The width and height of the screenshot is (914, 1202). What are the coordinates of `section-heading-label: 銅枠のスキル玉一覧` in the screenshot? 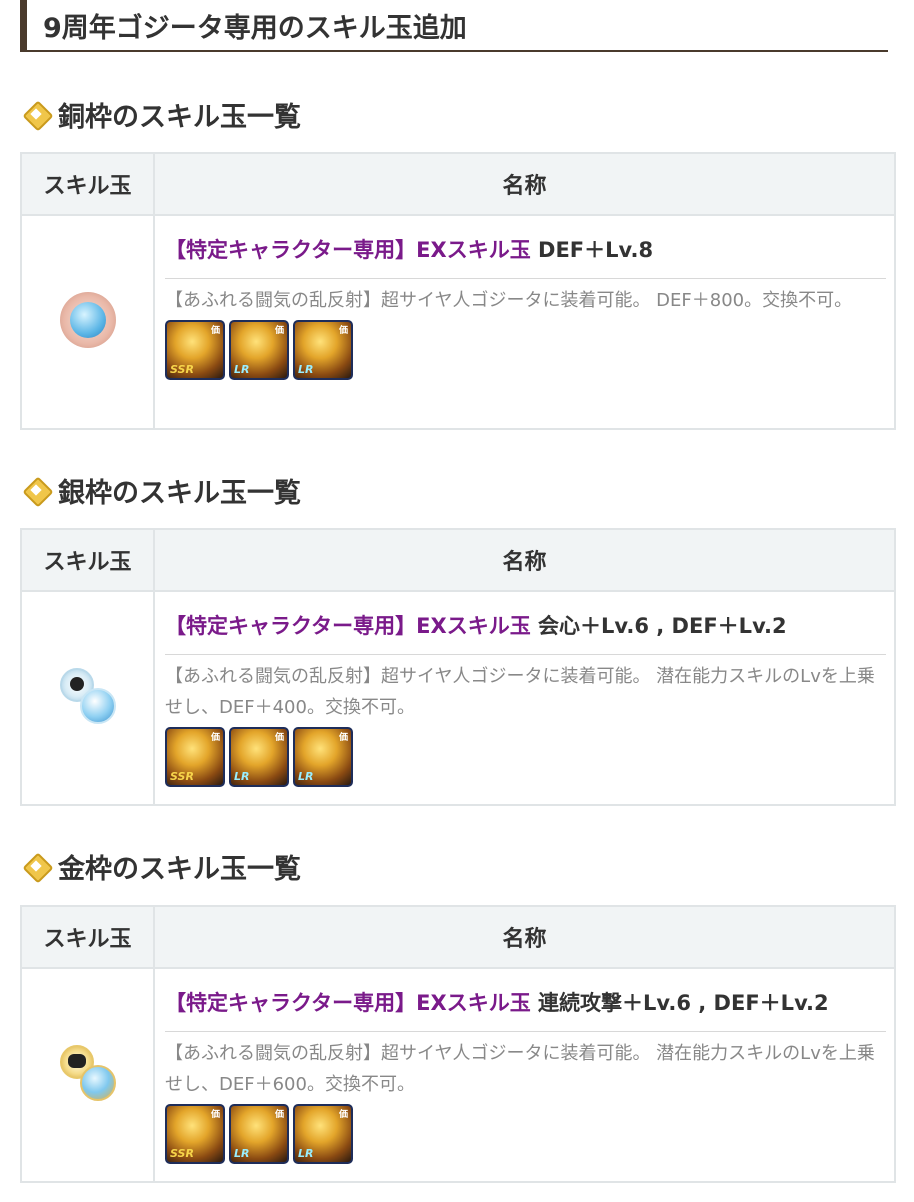 It's located at (179, 117).